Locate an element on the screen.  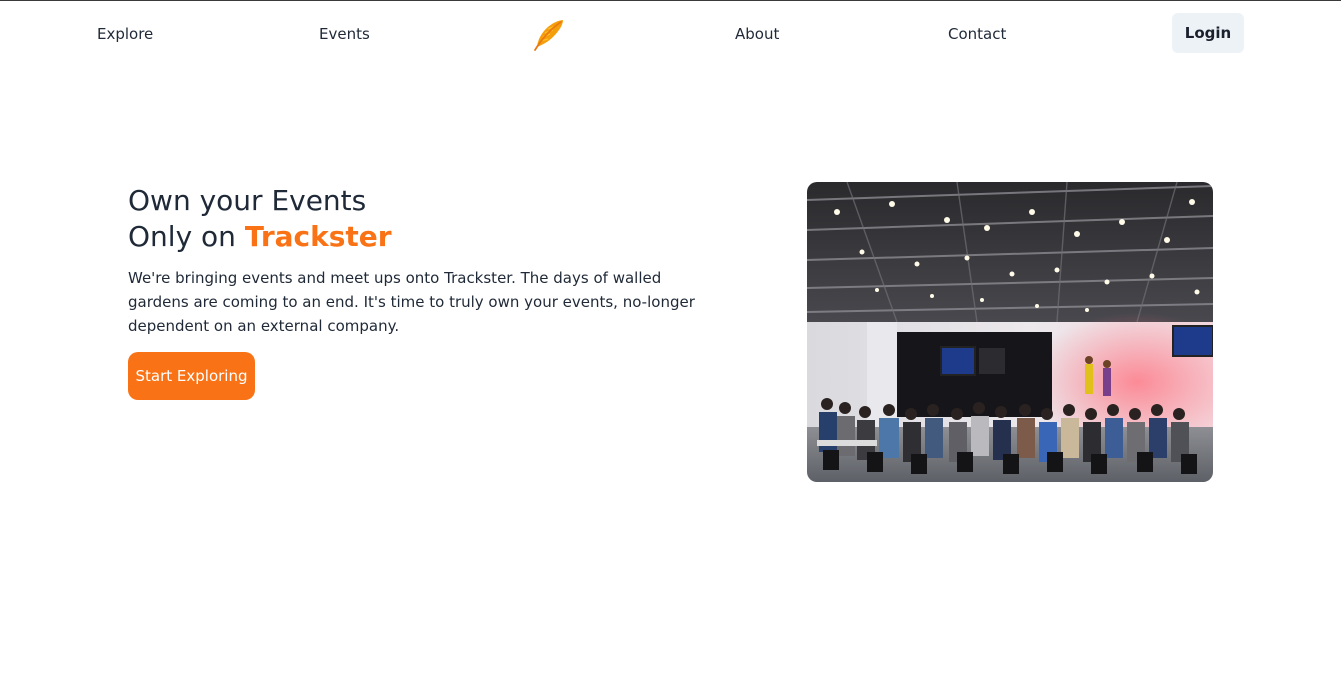
headline-line-2-prefix: Only on is located at coordinates (186, 236).